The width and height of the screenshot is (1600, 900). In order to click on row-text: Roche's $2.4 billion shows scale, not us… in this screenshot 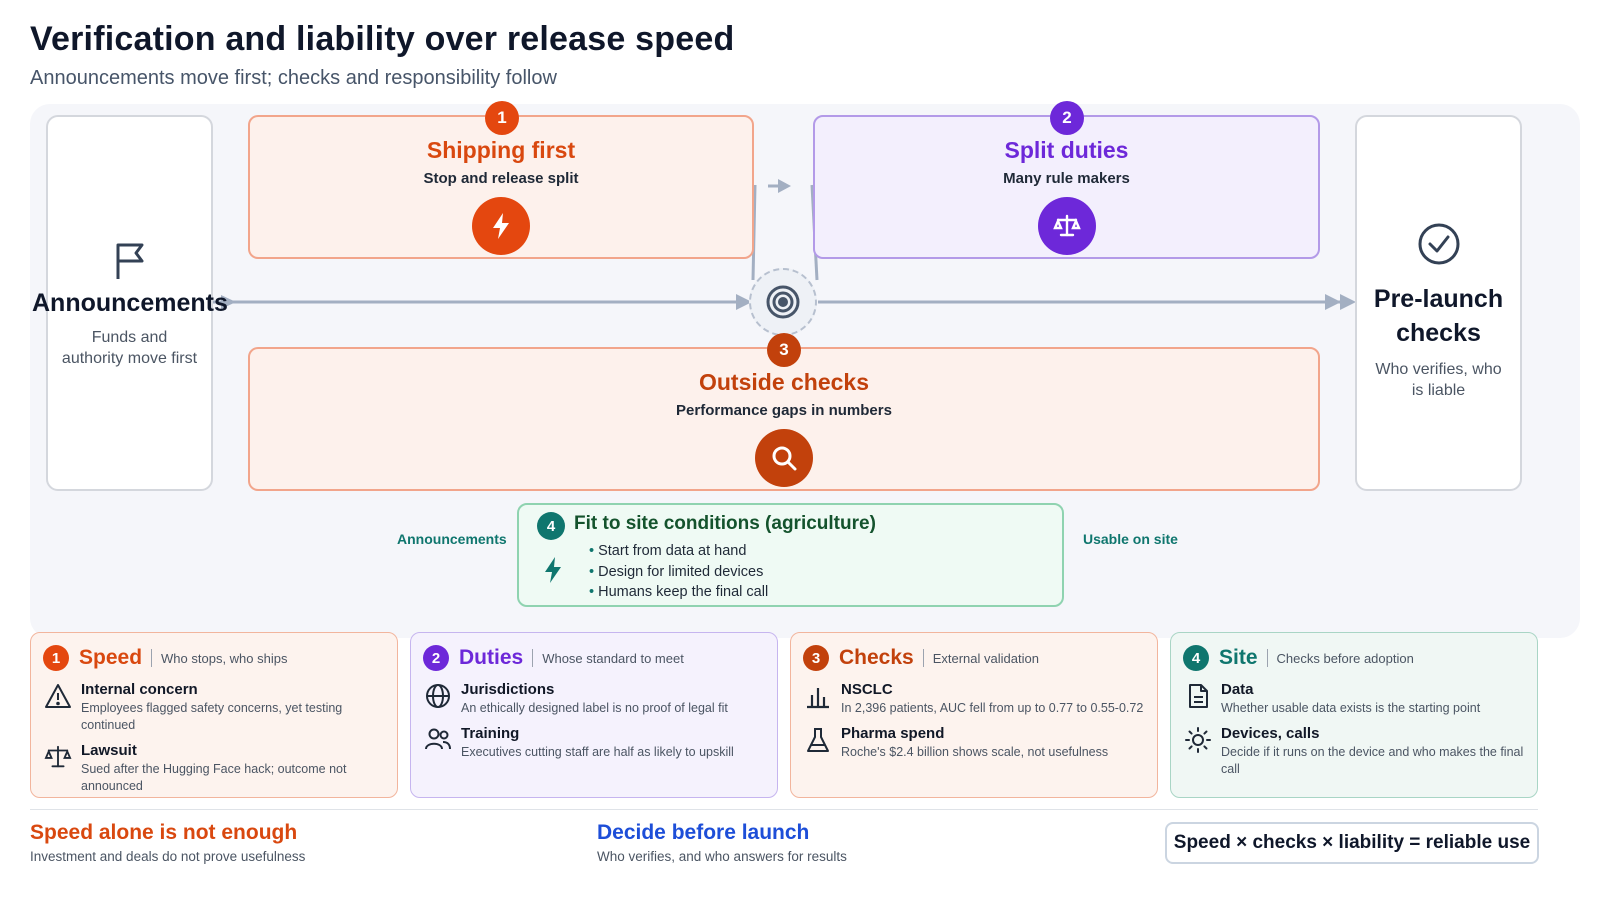, I will do `click(975, 751)`.